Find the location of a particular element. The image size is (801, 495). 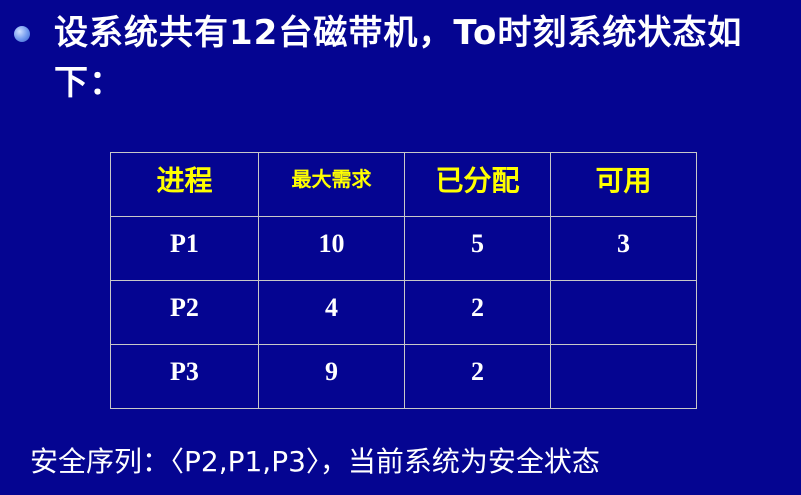

bullet-dot-icon is located at coordinates (22, 34).